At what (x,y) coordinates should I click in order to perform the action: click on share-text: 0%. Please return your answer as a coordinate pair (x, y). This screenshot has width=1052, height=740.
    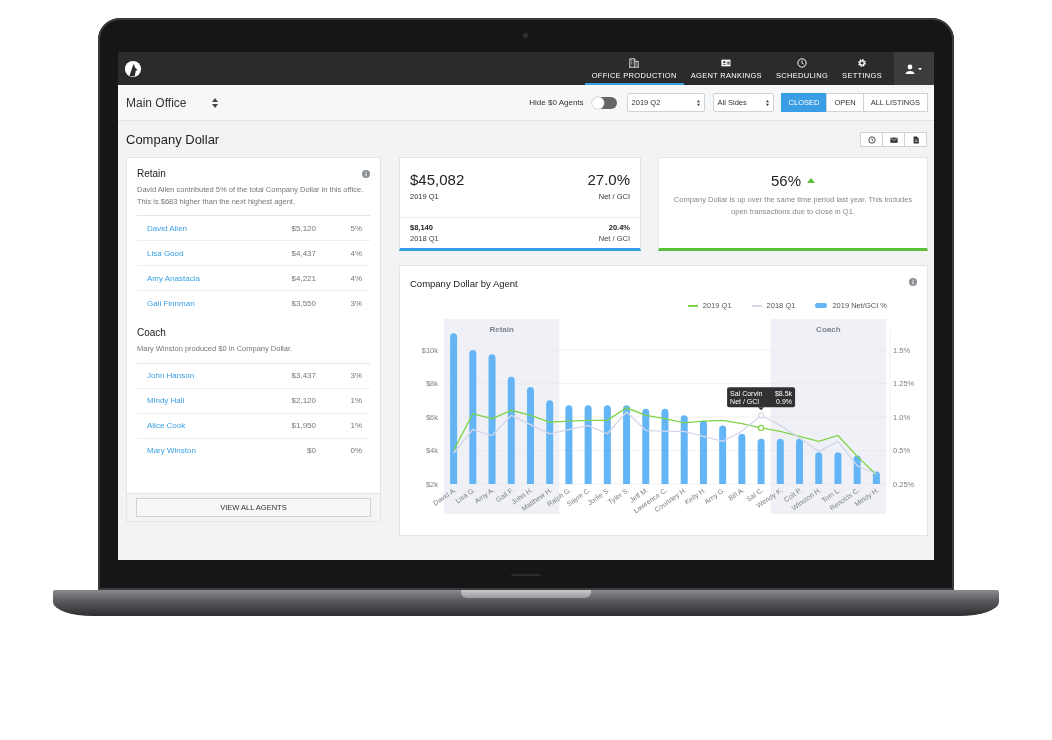
    Looking at the image, I should click on (356, 450).